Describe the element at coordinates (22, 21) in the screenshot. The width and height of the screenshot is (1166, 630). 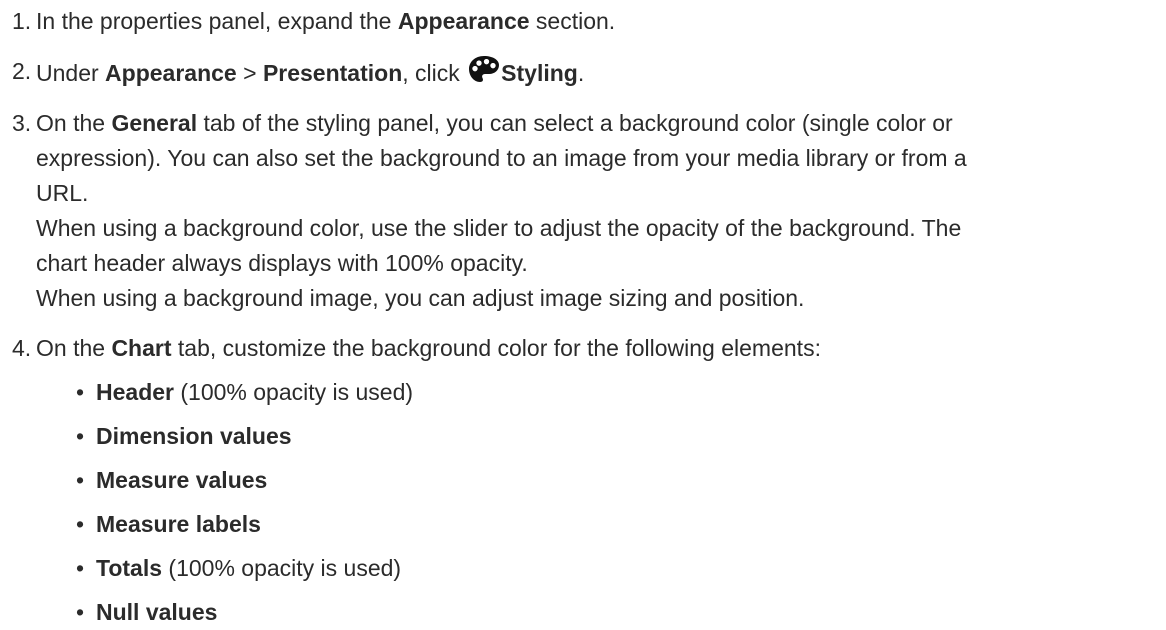
I see `step-number: 1.` at that location.